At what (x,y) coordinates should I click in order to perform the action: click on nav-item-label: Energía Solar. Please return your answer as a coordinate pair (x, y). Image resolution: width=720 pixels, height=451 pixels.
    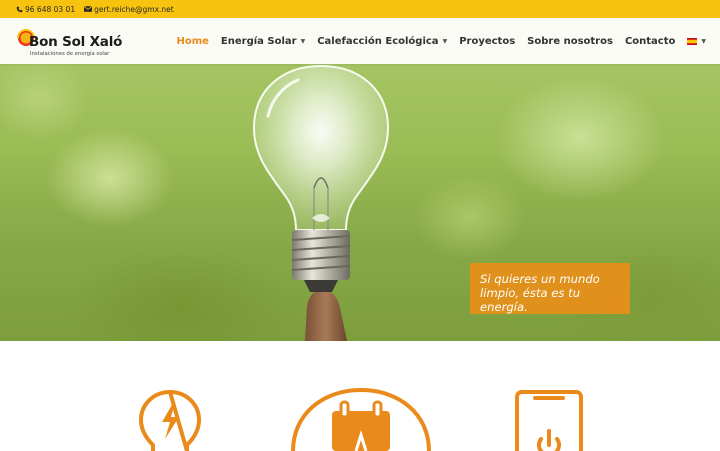
    Looking at the image, I should click on (258, 41).